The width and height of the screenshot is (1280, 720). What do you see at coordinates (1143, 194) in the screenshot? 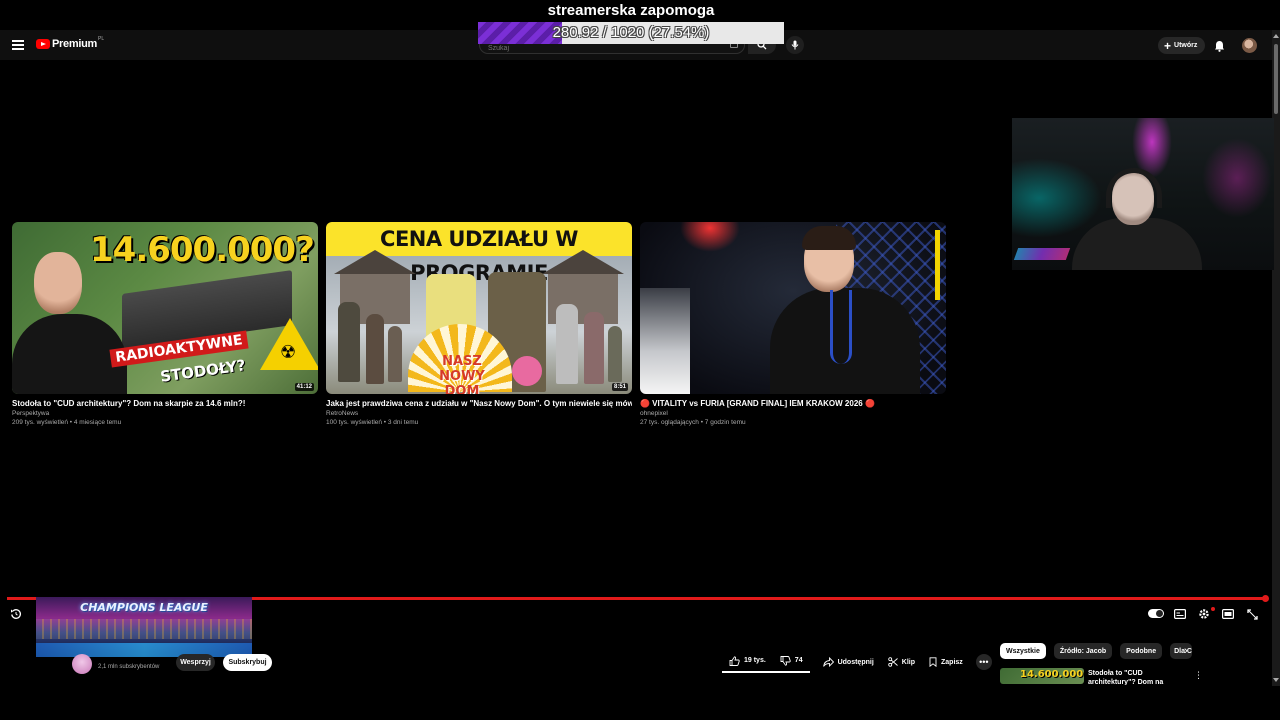
I see `streamer-webcam` at bounding box center [1143, 194].